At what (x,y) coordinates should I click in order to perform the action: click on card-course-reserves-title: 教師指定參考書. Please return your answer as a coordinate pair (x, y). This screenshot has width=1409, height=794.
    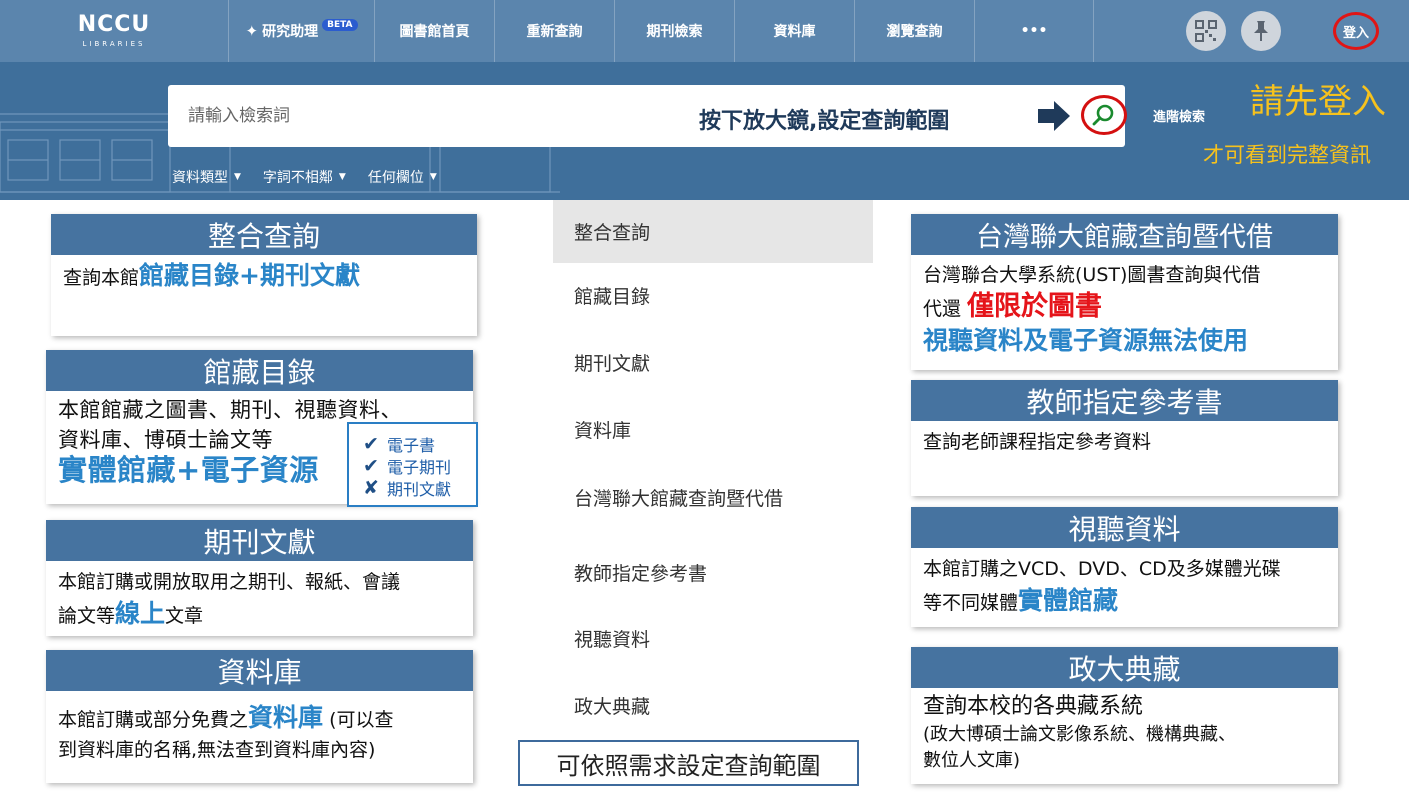
    Looking at the image, I should click on (1124, 400).